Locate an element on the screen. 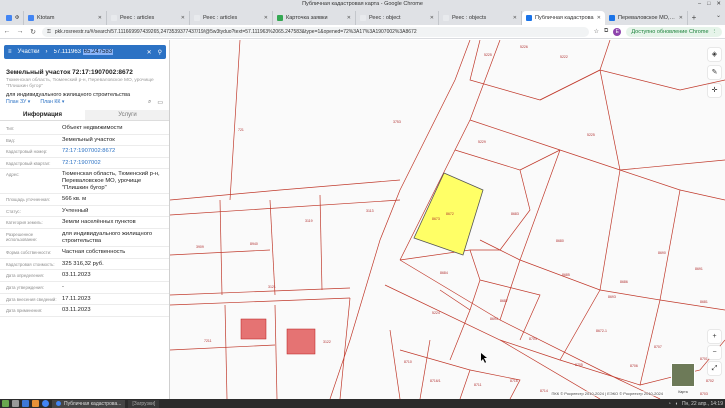  volume-icon: ◖ is located at coordinates (676, 404).